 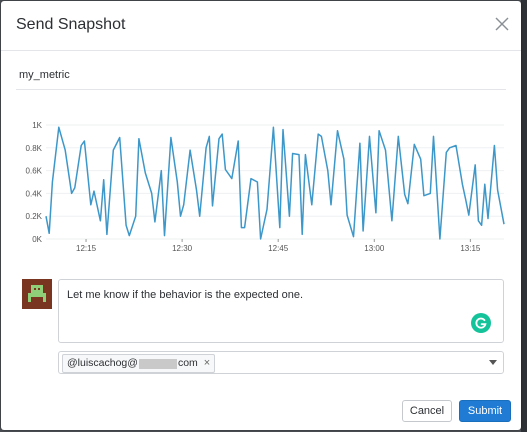 I want to click on recipients-select: @luiscachog@ com ×, so click(x=281, y=362).